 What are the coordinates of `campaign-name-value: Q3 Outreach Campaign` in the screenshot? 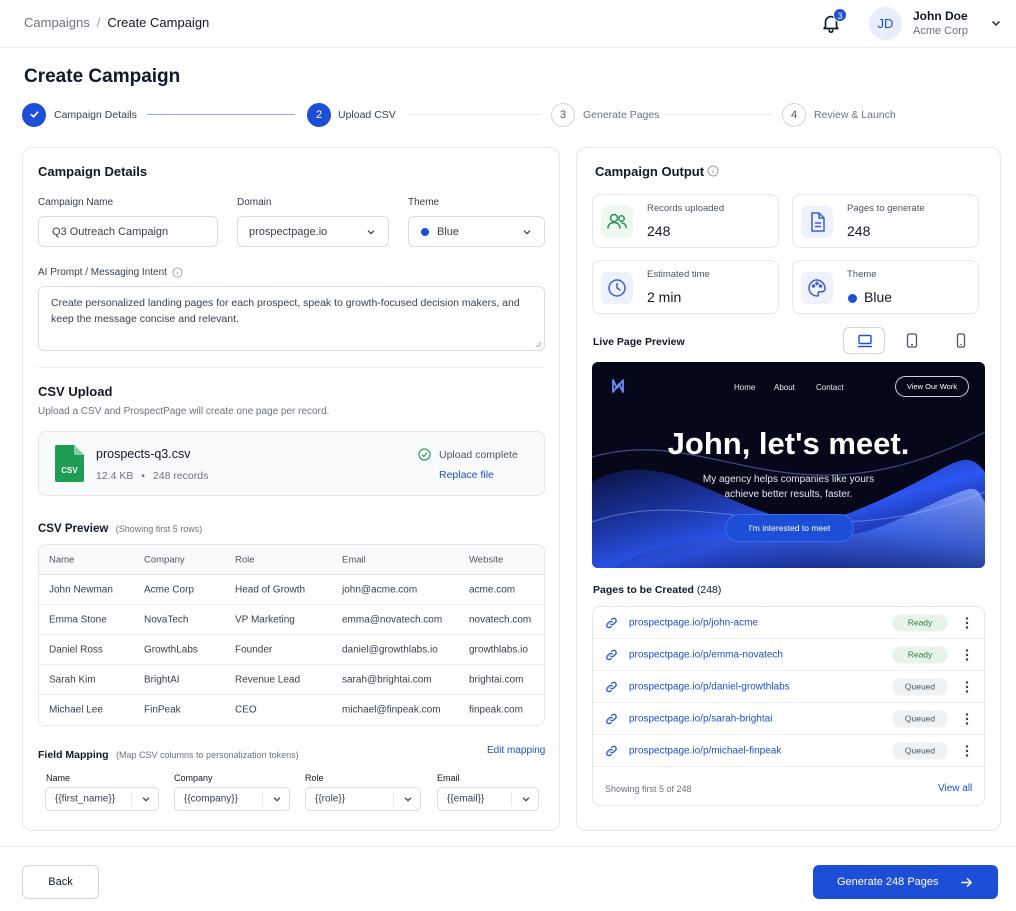 It's located at (110, 231).